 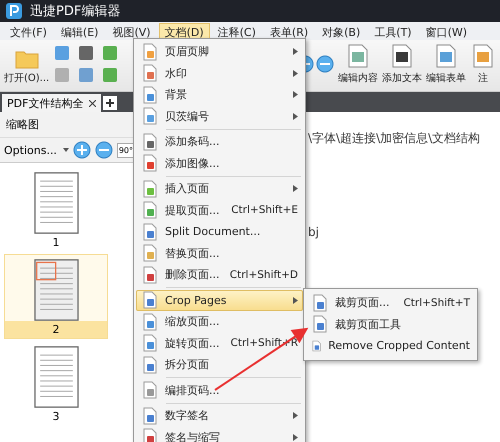 I want to click on thumbnail-item: 2, so click(x=56, y=296).